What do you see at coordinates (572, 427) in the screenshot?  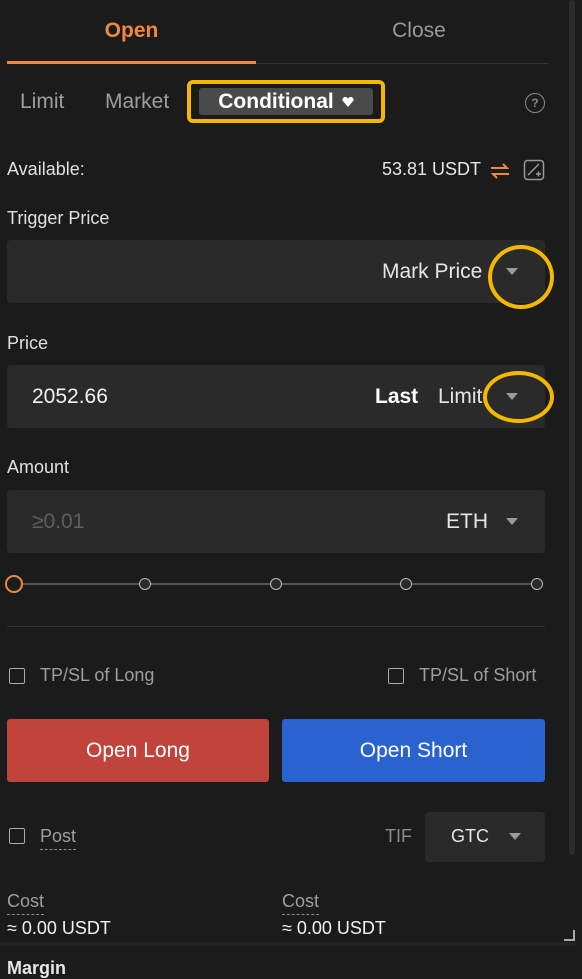 I see `scrollbar` at bounding box center [572, 427].